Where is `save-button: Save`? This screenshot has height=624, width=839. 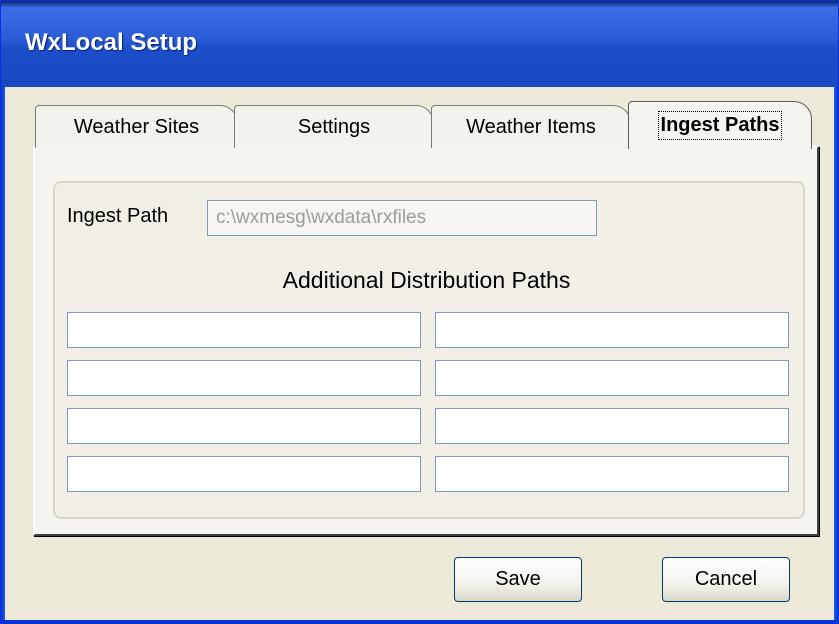
save-button: Save is located at coordinates (518, 579).